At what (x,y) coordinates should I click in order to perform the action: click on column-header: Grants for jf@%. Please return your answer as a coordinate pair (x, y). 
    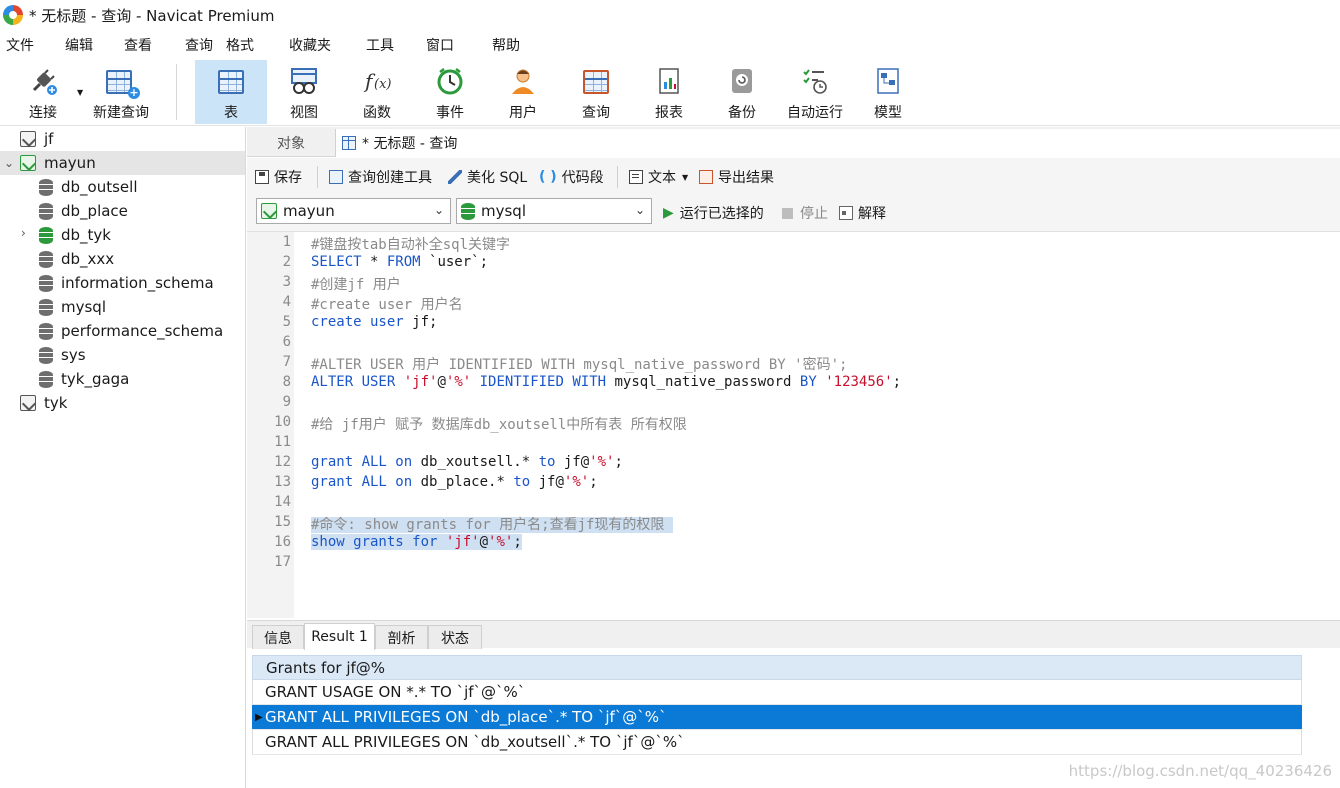
    Looking at the image, I should click on (777, 667).